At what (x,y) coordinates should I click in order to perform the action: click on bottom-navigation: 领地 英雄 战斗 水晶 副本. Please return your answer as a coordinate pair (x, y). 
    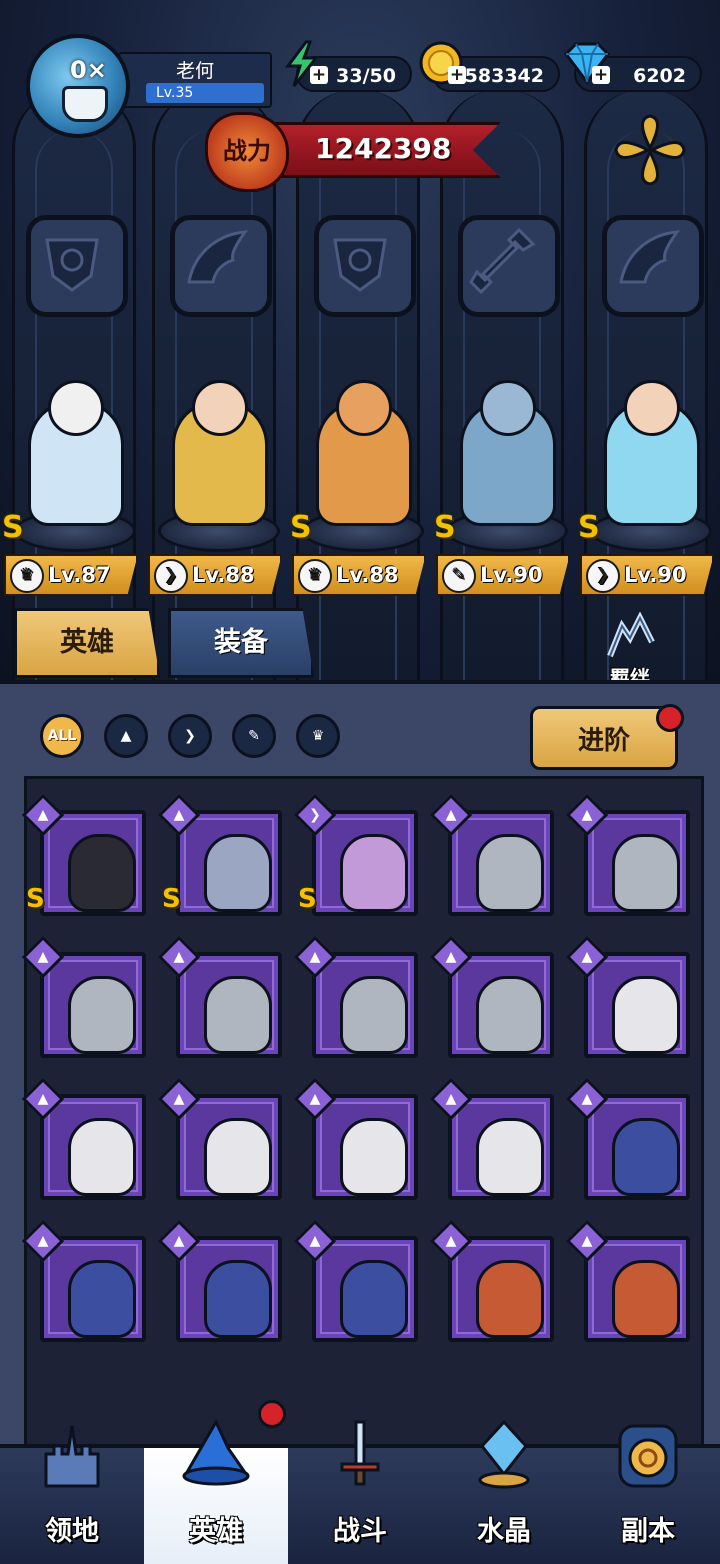
    Looking at the image, I should click on (360, 1491).